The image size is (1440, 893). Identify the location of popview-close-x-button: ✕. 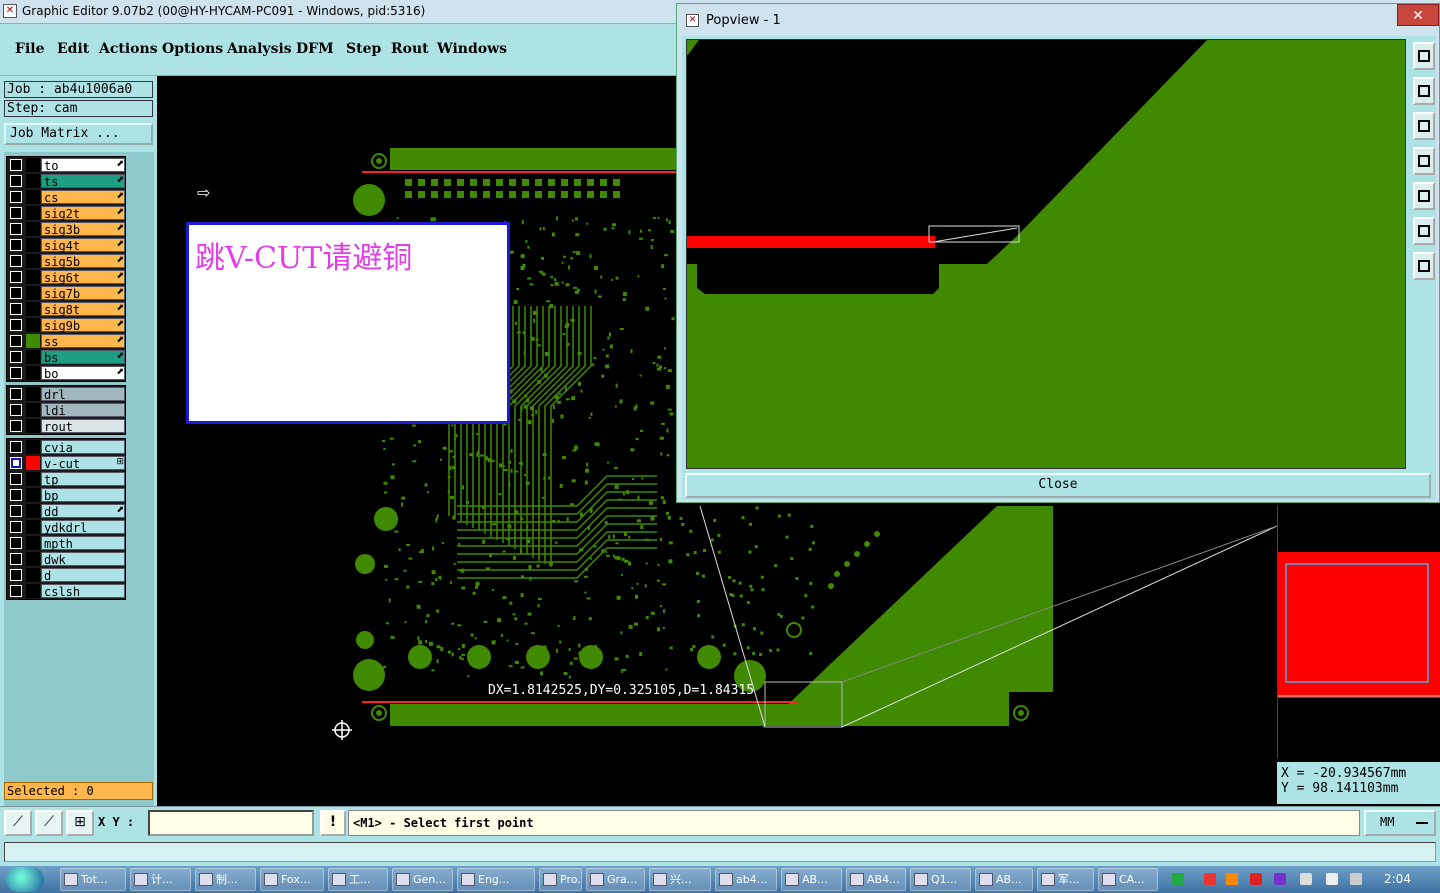
(1418, 15).